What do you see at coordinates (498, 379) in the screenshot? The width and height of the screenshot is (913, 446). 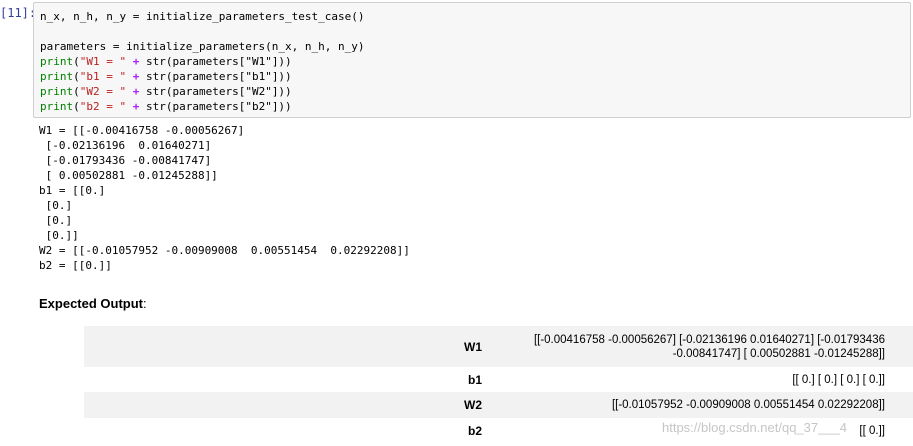 I see `table-row: b1 [[ 0.] [ 0.] [ 0.] [ 0.]]` at bounding box center [498, 379].